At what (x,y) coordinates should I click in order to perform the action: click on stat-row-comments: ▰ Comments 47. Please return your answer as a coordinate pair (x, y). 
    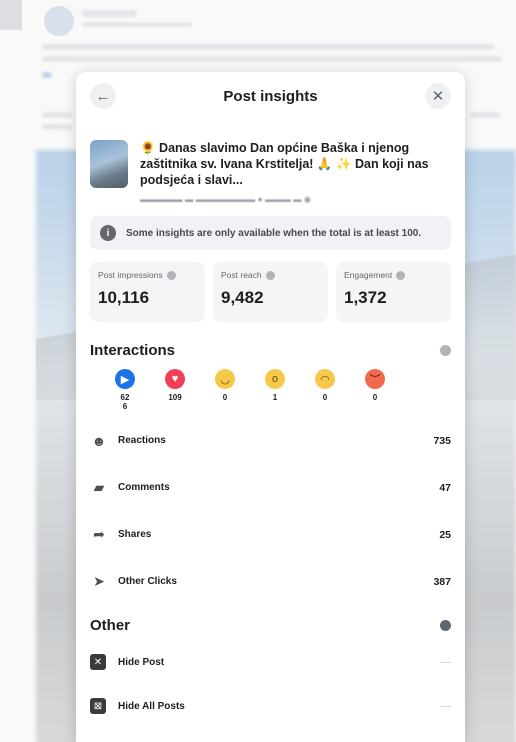
    Looking at the image, I should click on (270, 487).